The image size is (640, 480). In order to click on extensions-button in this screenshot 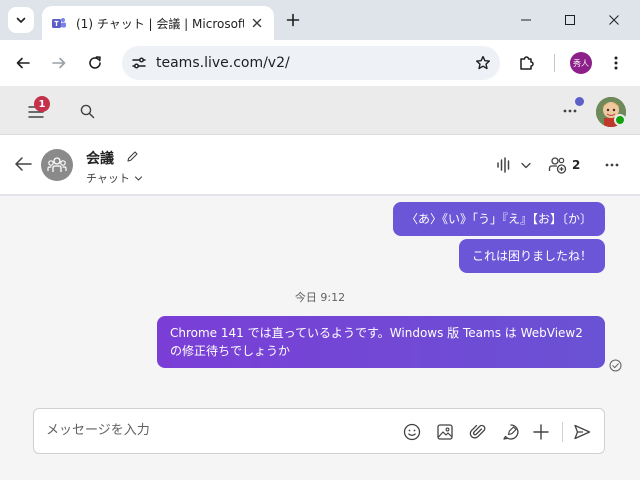, I will do `click(527, 63)`.